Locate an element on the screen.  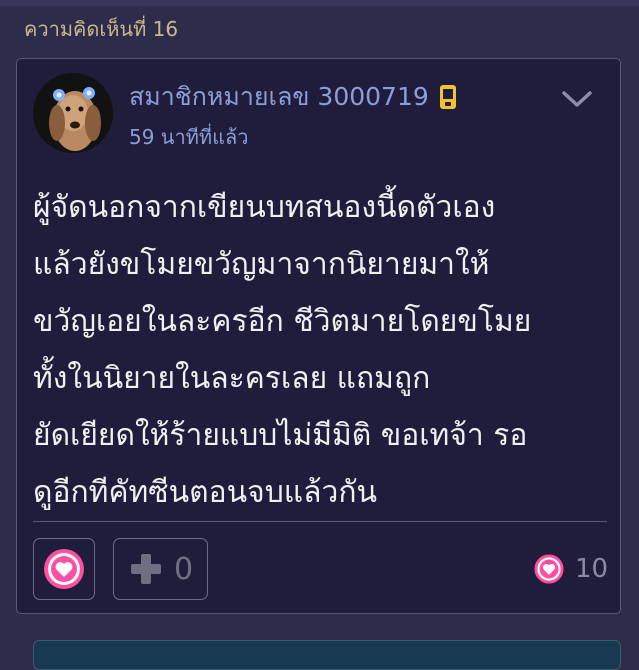
love-button is located at coordinates (64, 569).